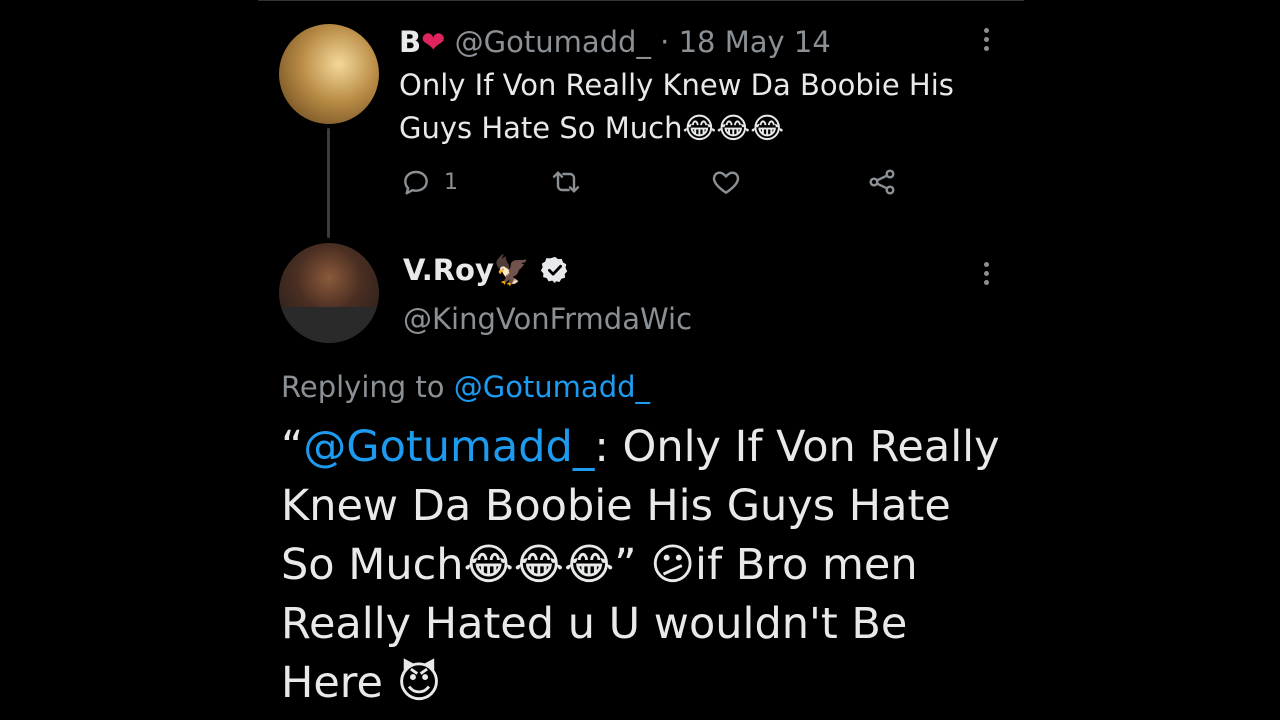 Image resolution: width=1280 pixels, height=720 pixels. What do you see at coordinates (433, 42) in the screenshot?
I see `heart-emoji-icon: ❤` at bounding box center [433, 42].